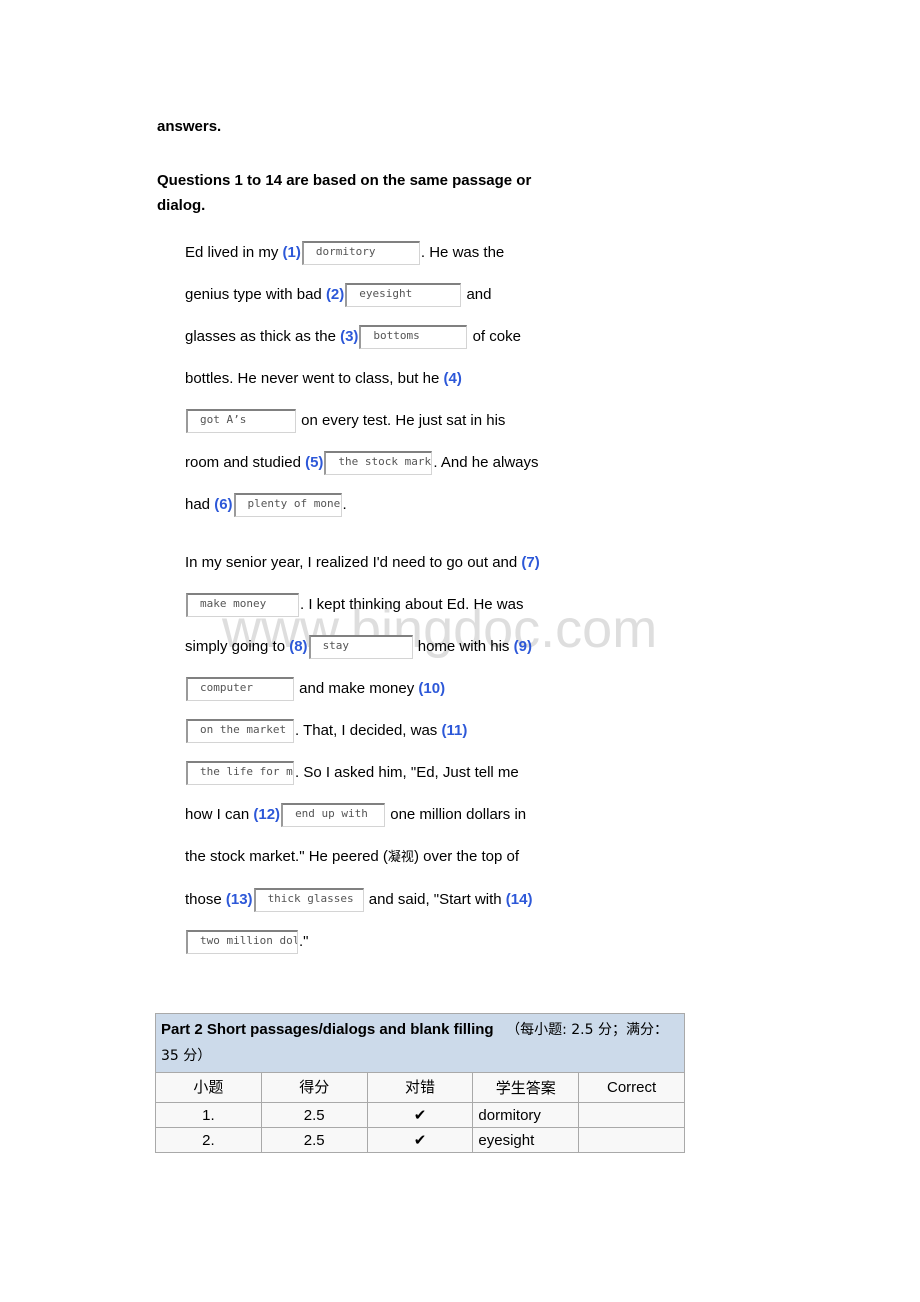 The height and width of the screenshot is (1302, 920). Describe the element at coordinates (247, 772) in the screenshot. I see `blank-input-11-value: the life for me` at that location.